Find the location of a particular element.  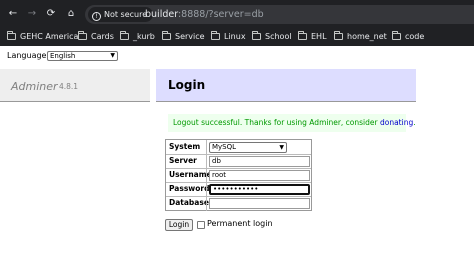

bookmark-service: Service is located at coordinates (183, 37).